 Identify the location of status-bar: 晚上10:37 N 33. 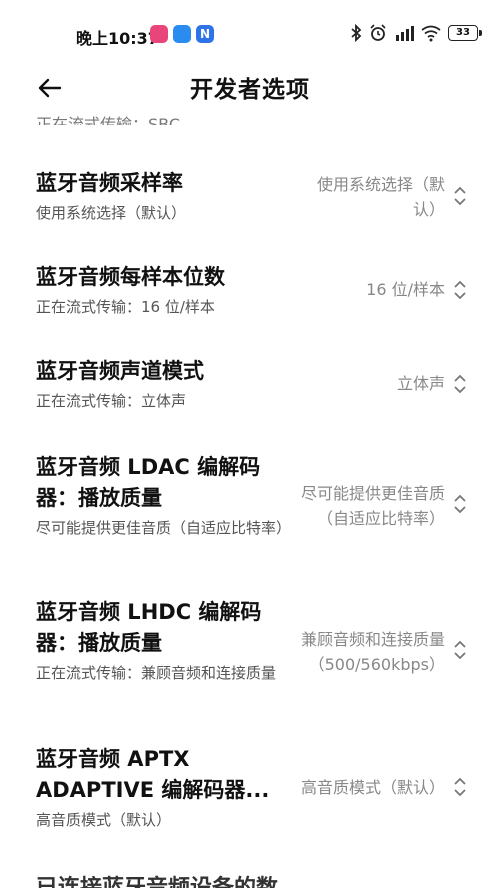
(250, 35).